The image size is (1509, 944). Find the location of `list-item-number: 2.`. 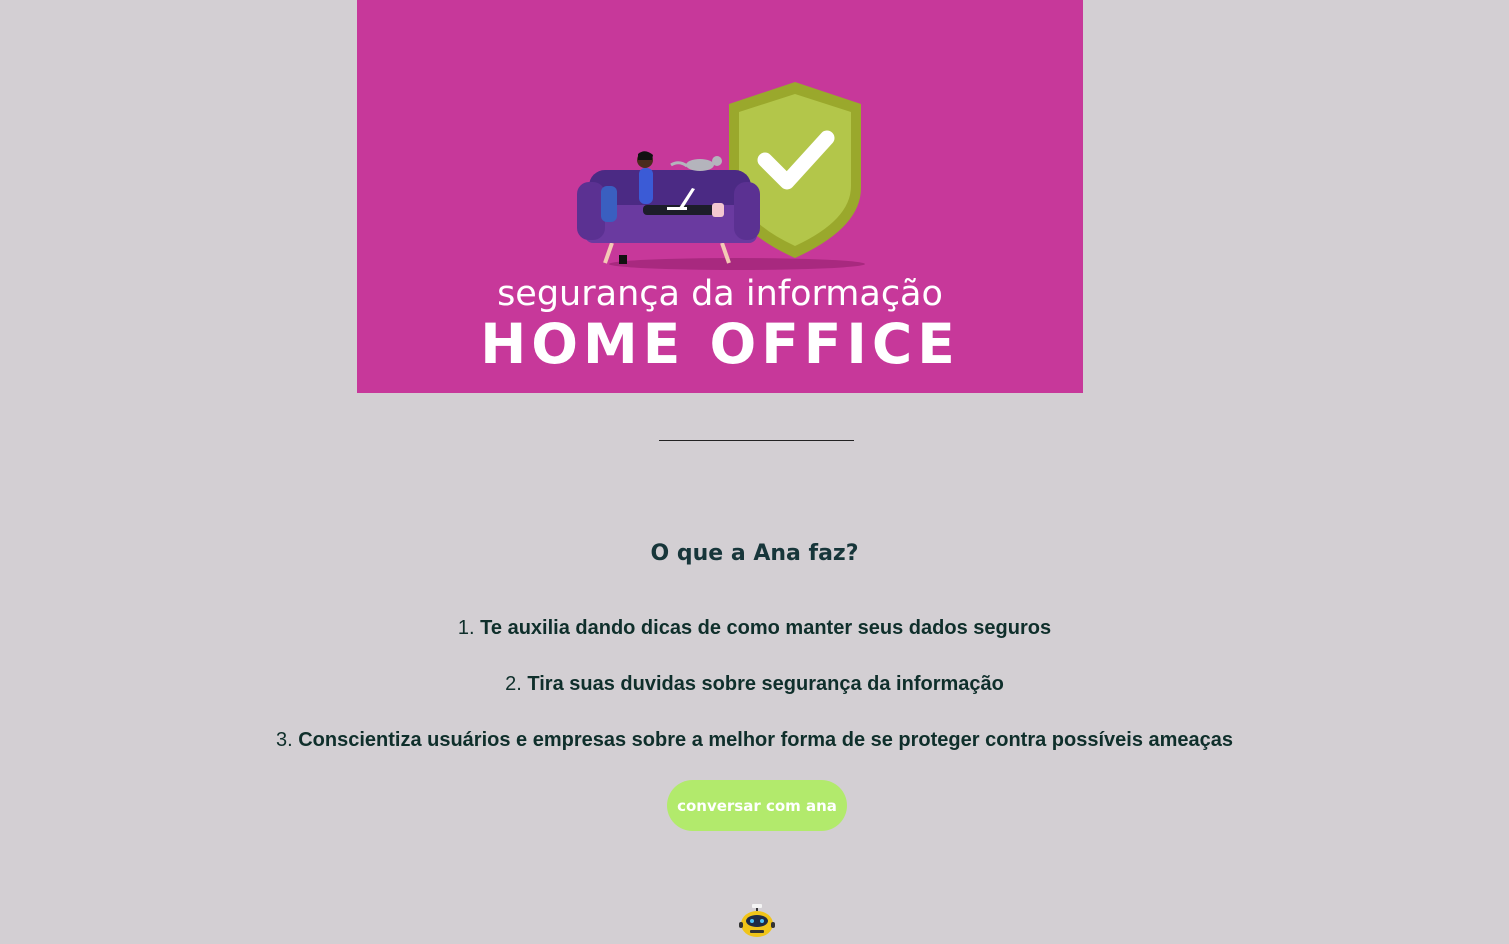

list-item-number: 2. is located at coordinates (513, 684).